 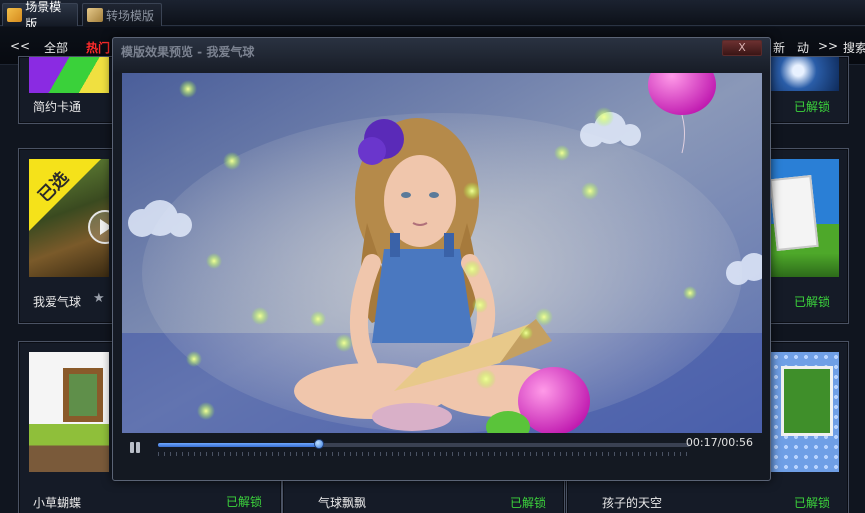 I want to click on playback-controls: 00:17/00:56, so click(x=442, y=450).